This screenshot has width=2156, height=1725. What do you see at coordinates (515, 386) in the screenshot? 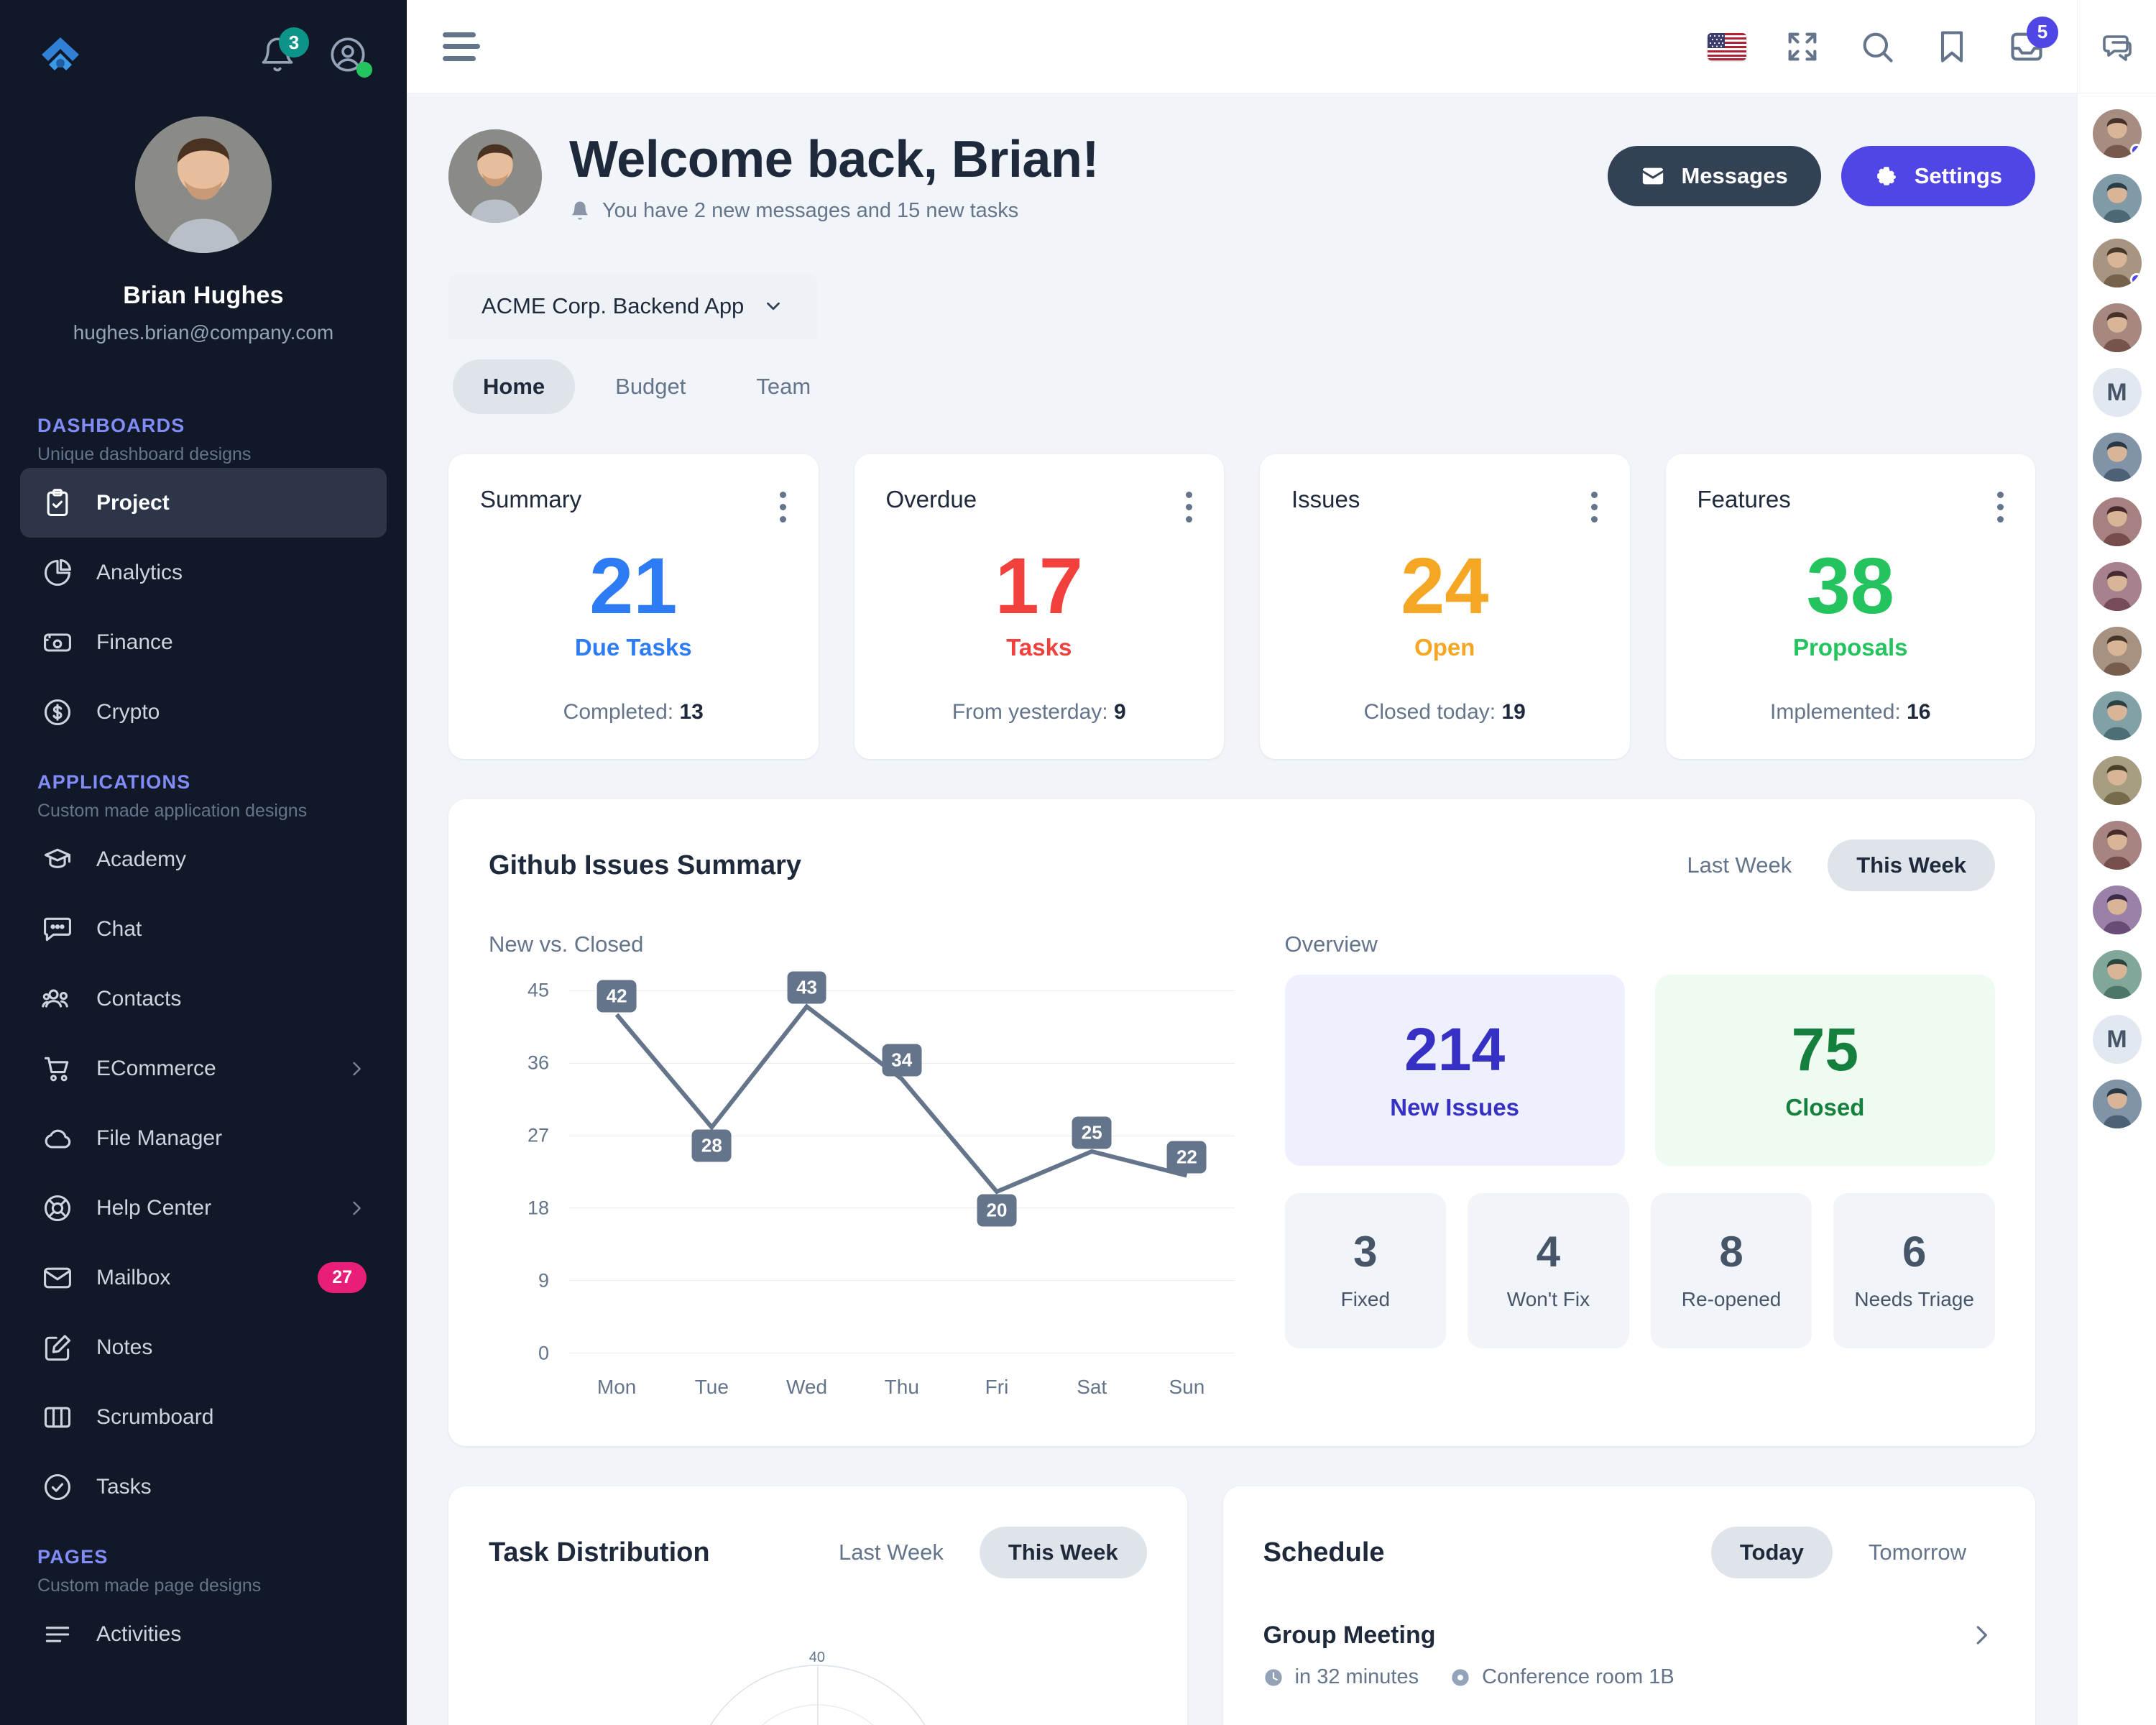
I see `tab-home: Home` at bounding box center [515, 386].